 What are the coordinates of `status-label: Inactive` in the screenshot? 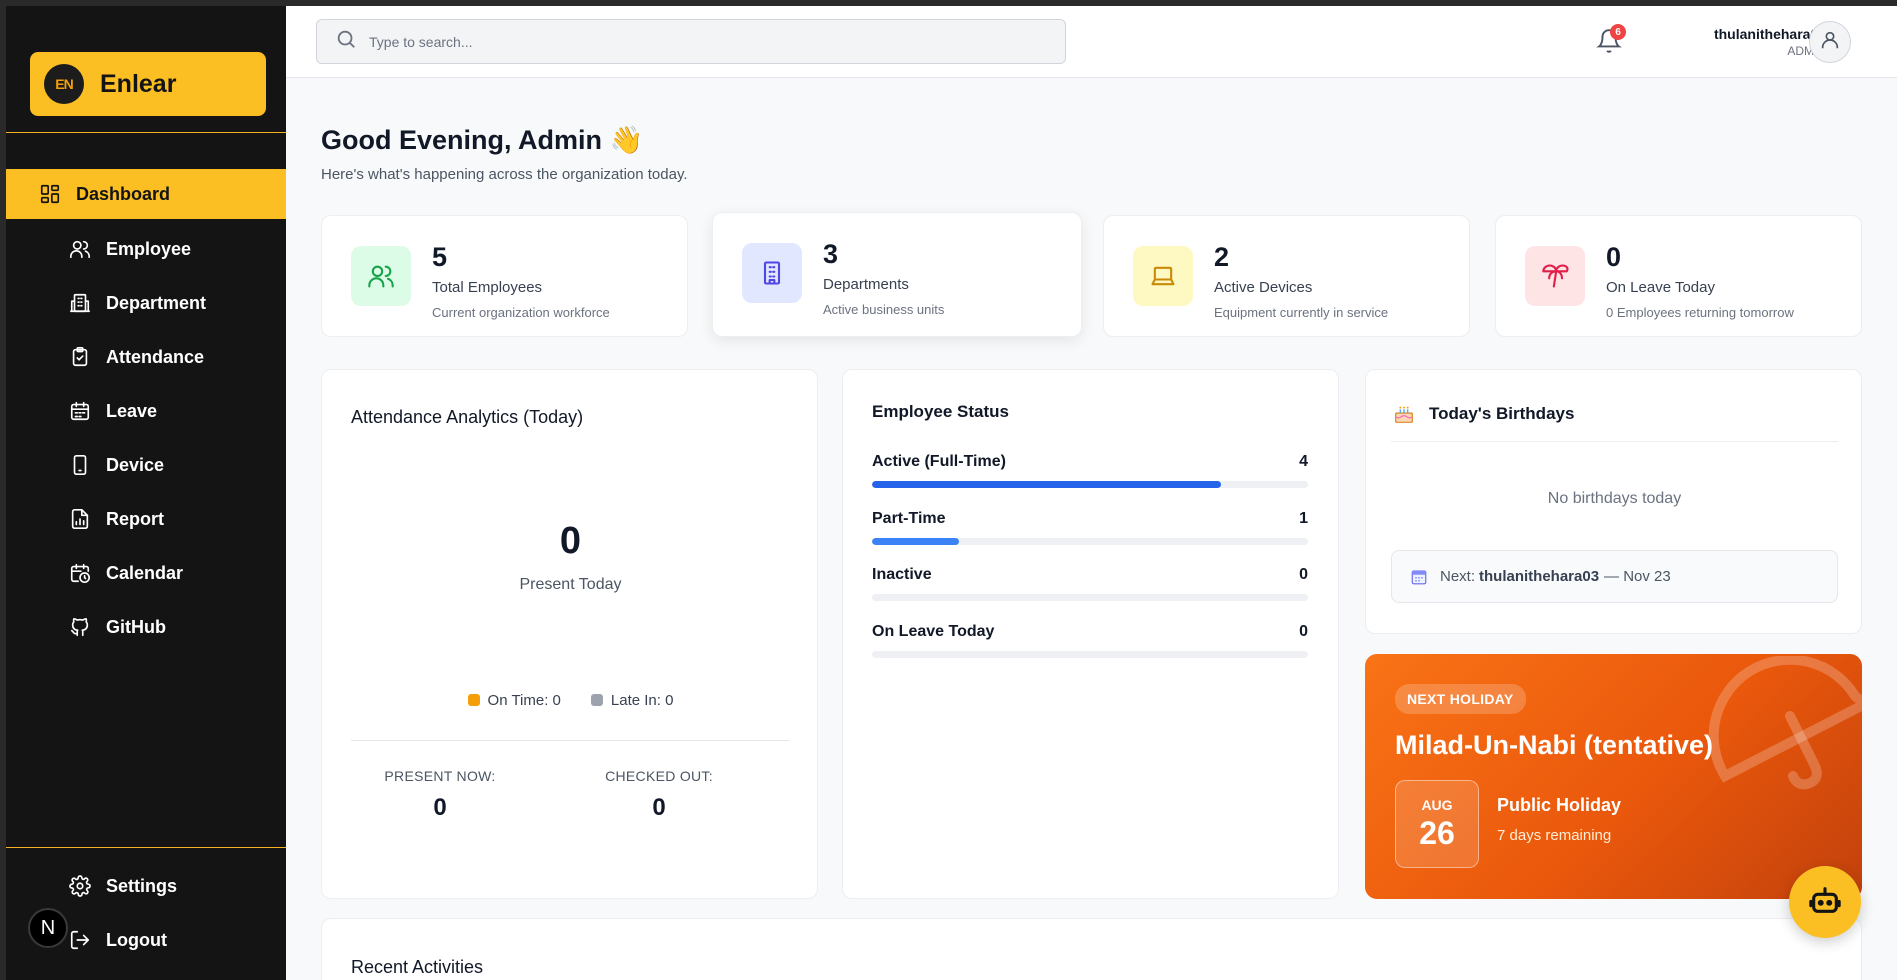 It's located at (902, 574).